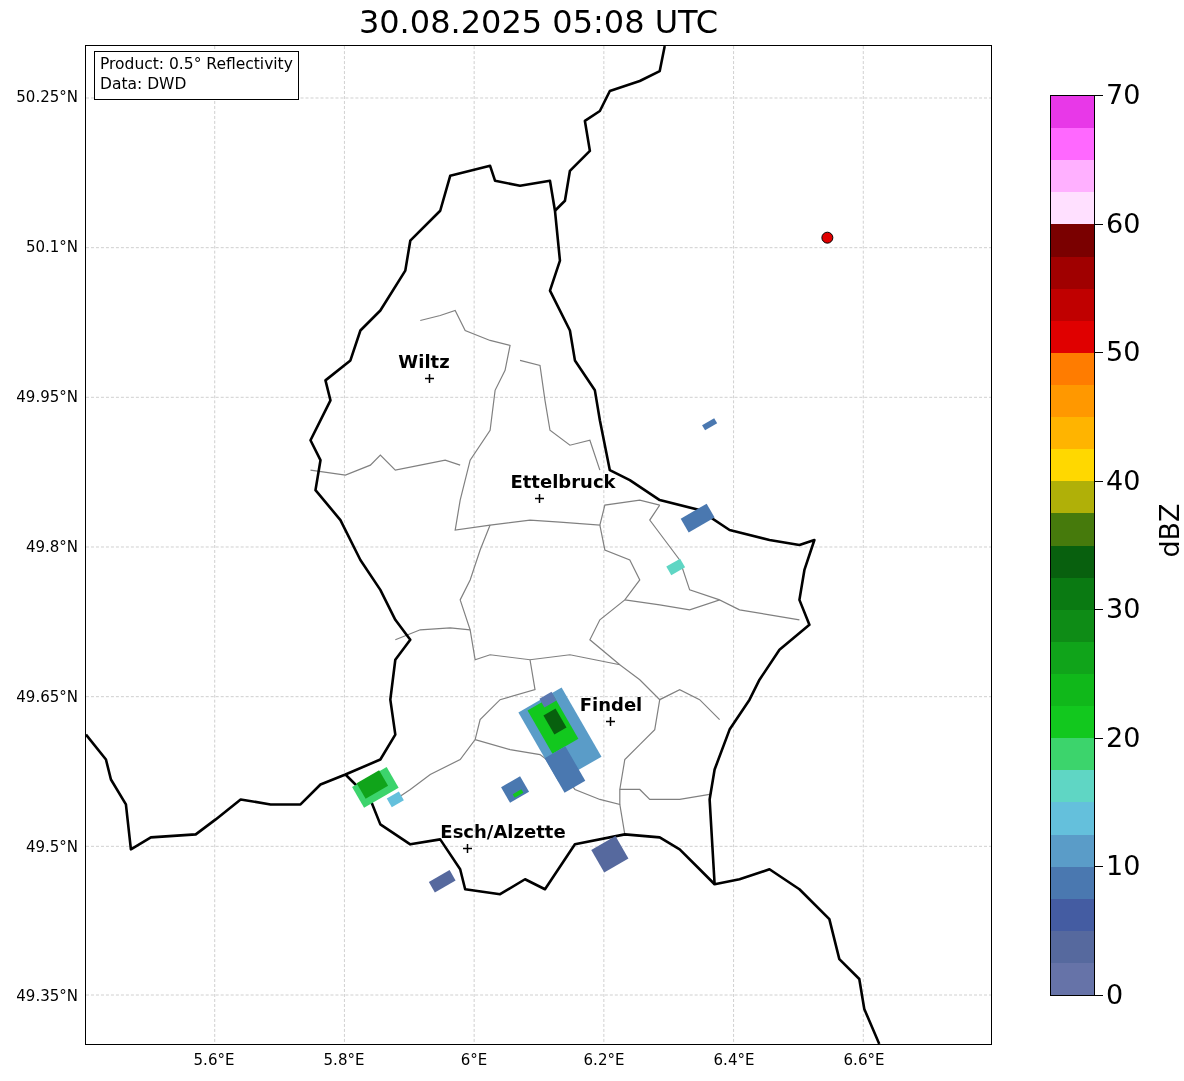 Image resolution: width=1184 pixels, height=1081 pixels. Describe the element at coordinates (864, 1060) in the screenshot. I see `axis-tick-label: 6.6°E` at that location.